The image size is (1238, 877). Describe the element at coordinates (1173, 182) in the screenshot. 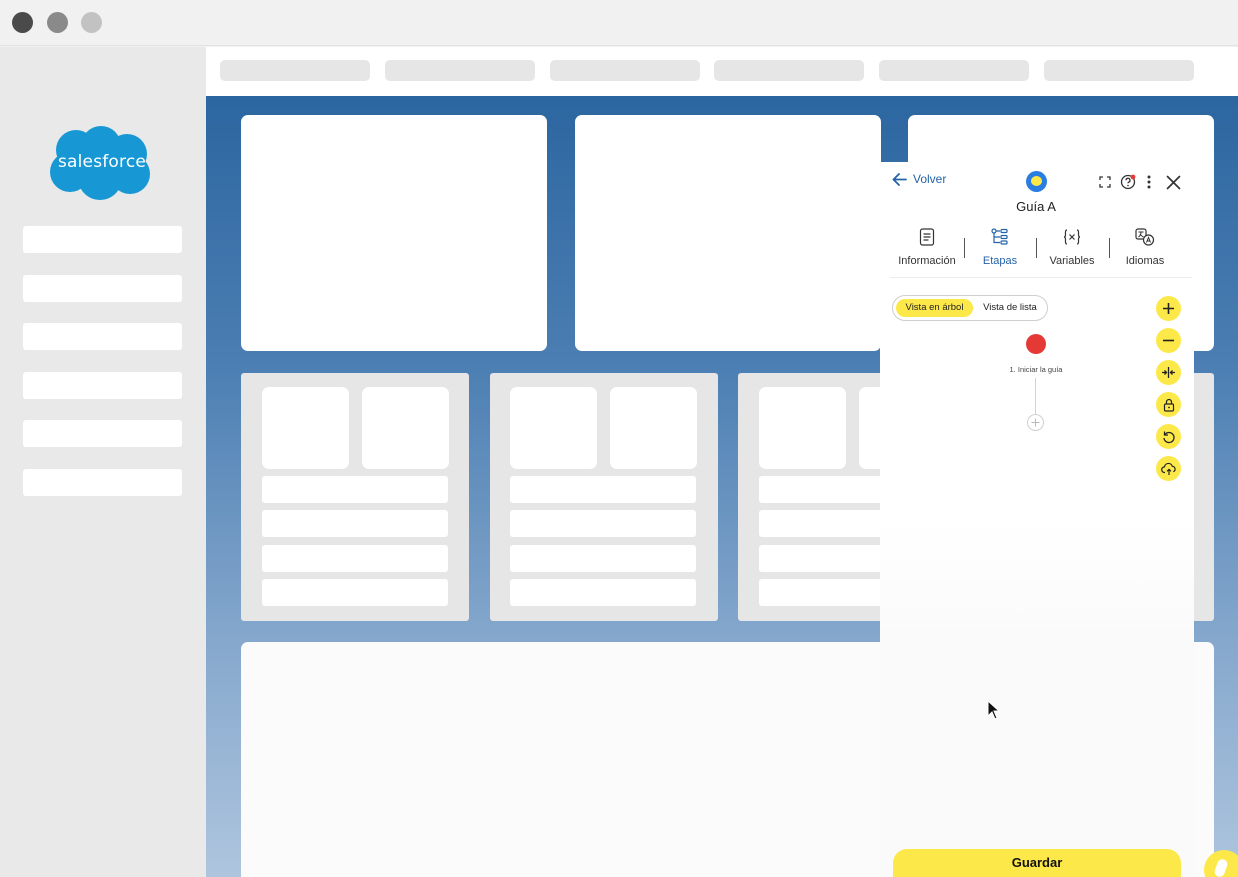

I see `close-icon` at that location.